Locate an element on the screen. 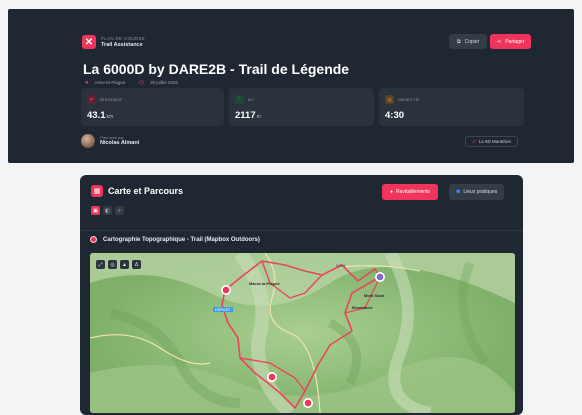  map-controls: ⤢ ◎ ▲ Δ is located at coordinates (118, 264).